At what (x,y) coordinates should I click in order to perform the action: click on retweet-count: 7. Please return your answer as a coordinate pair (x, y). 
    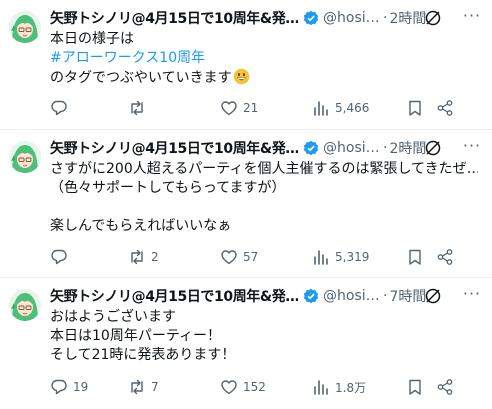
    Looking at the image, I should click on (155, 387).